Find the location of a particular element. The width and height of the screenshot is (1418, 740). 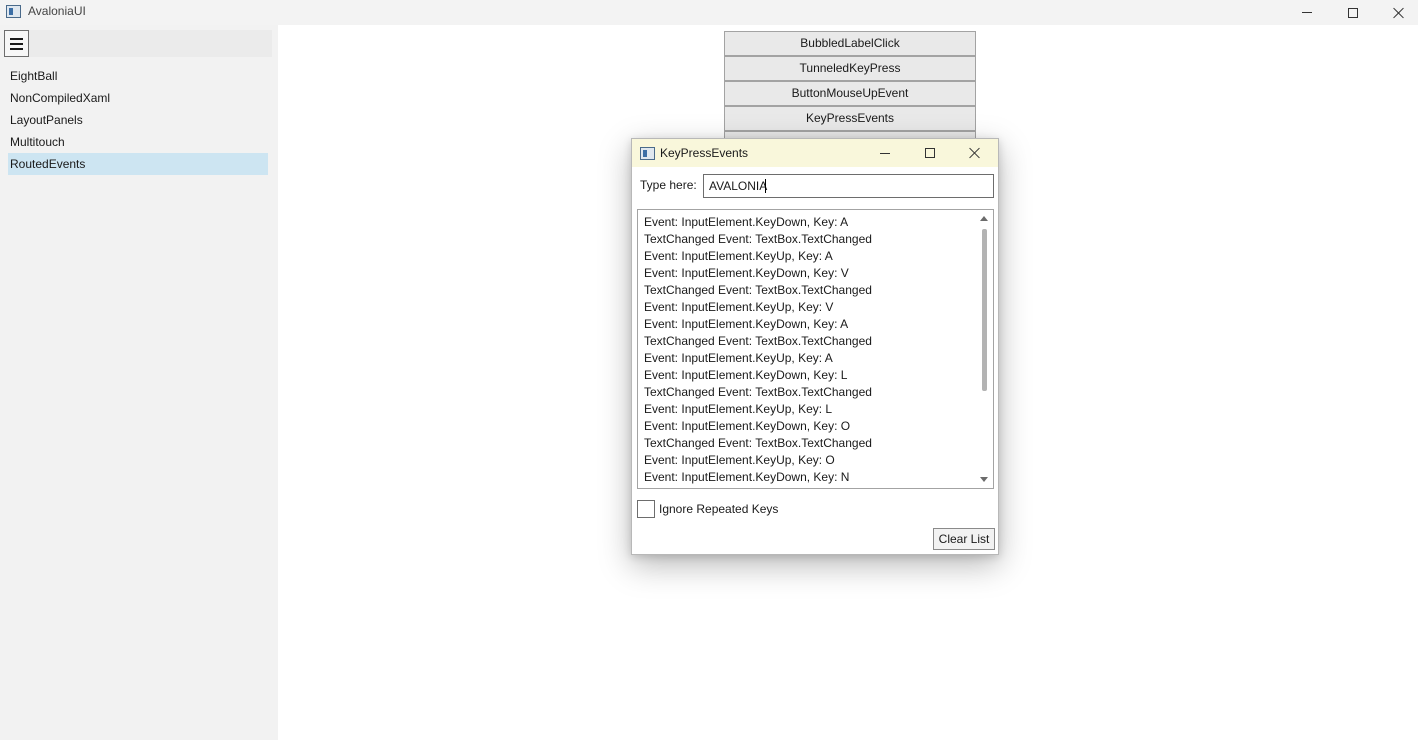

key-press-events-button: KeyPressEvents is located at coordinates (850, 118).